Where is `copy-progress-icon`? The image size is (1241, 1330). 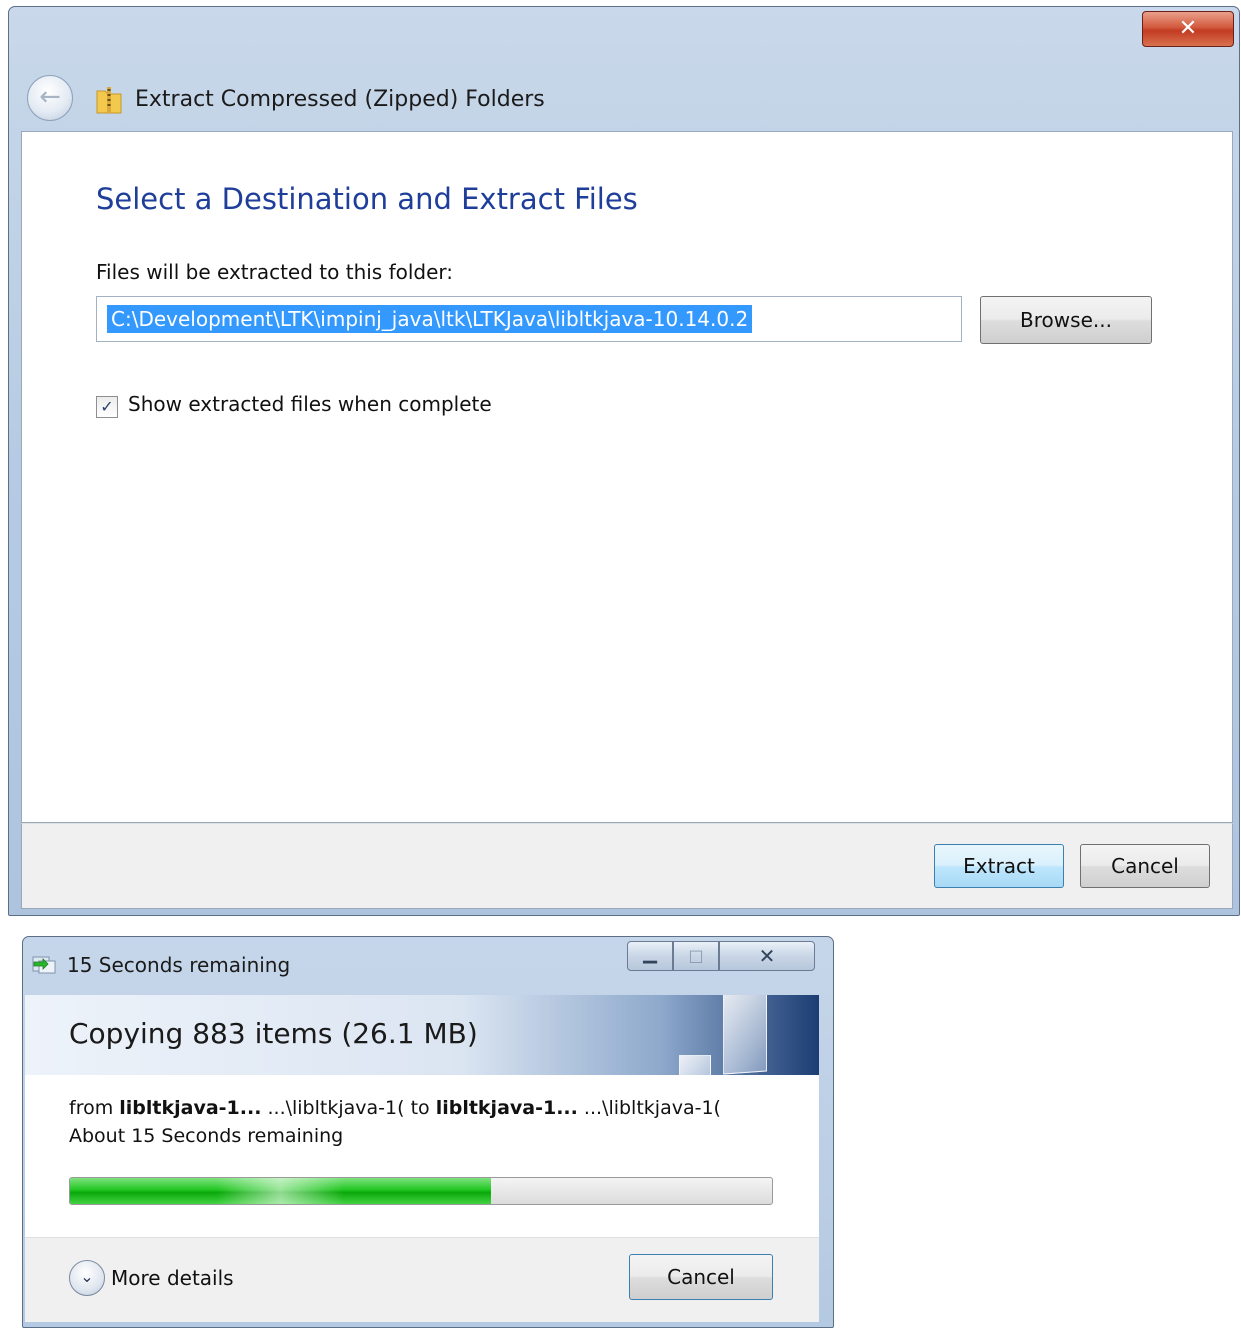
copy-progress-icon is located at coordinates (44, 965).